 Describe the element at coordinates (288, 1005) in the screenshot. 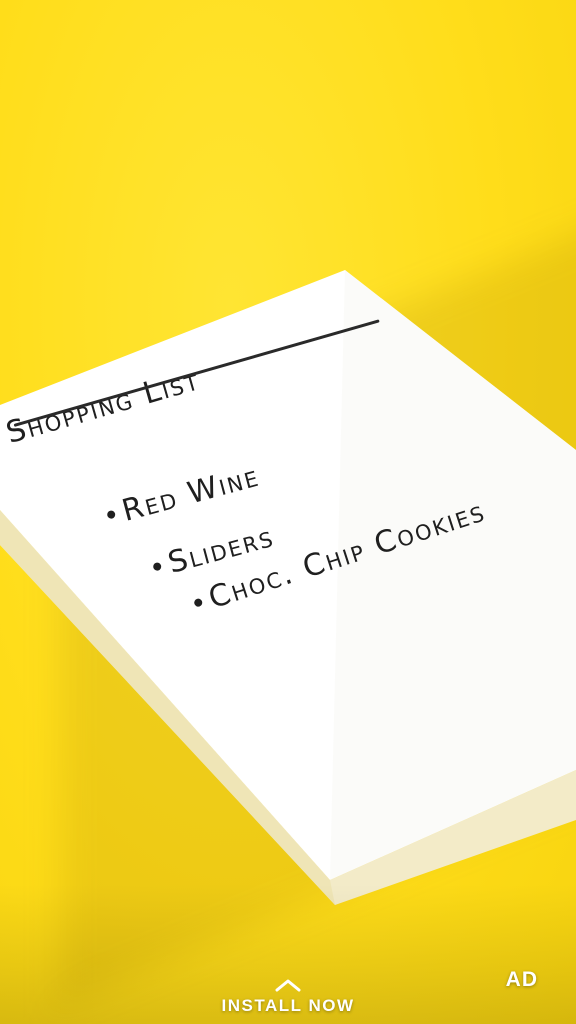

I see `install-now-label: INSTALL NOW` at that location.